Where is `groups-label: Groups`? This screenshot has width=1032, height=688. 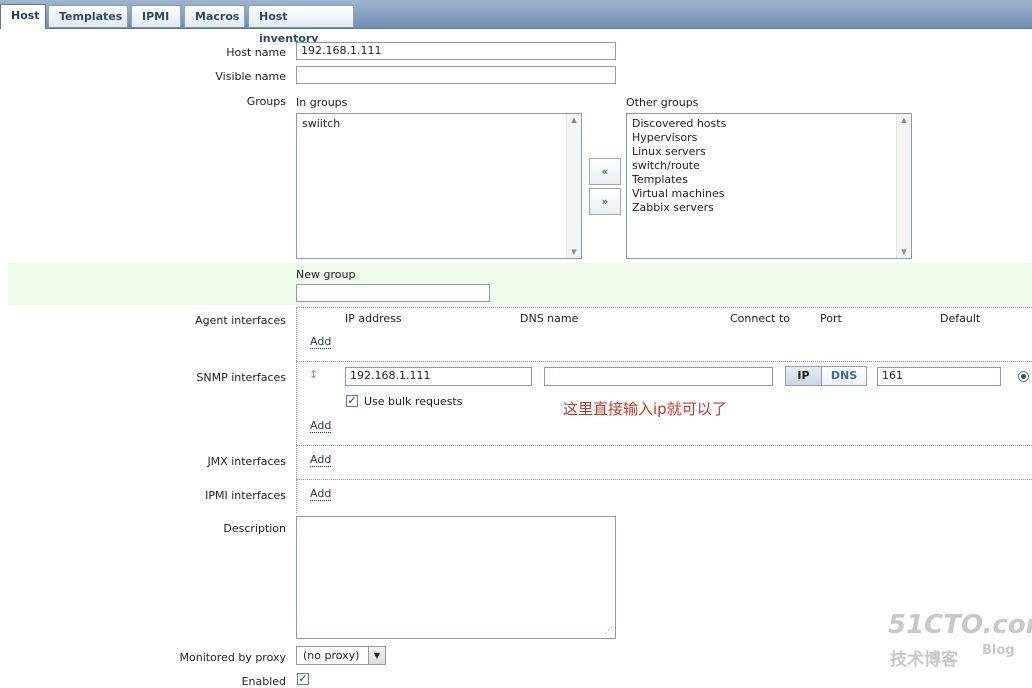 groups-label: Groups is located at coordinates (266, 101).